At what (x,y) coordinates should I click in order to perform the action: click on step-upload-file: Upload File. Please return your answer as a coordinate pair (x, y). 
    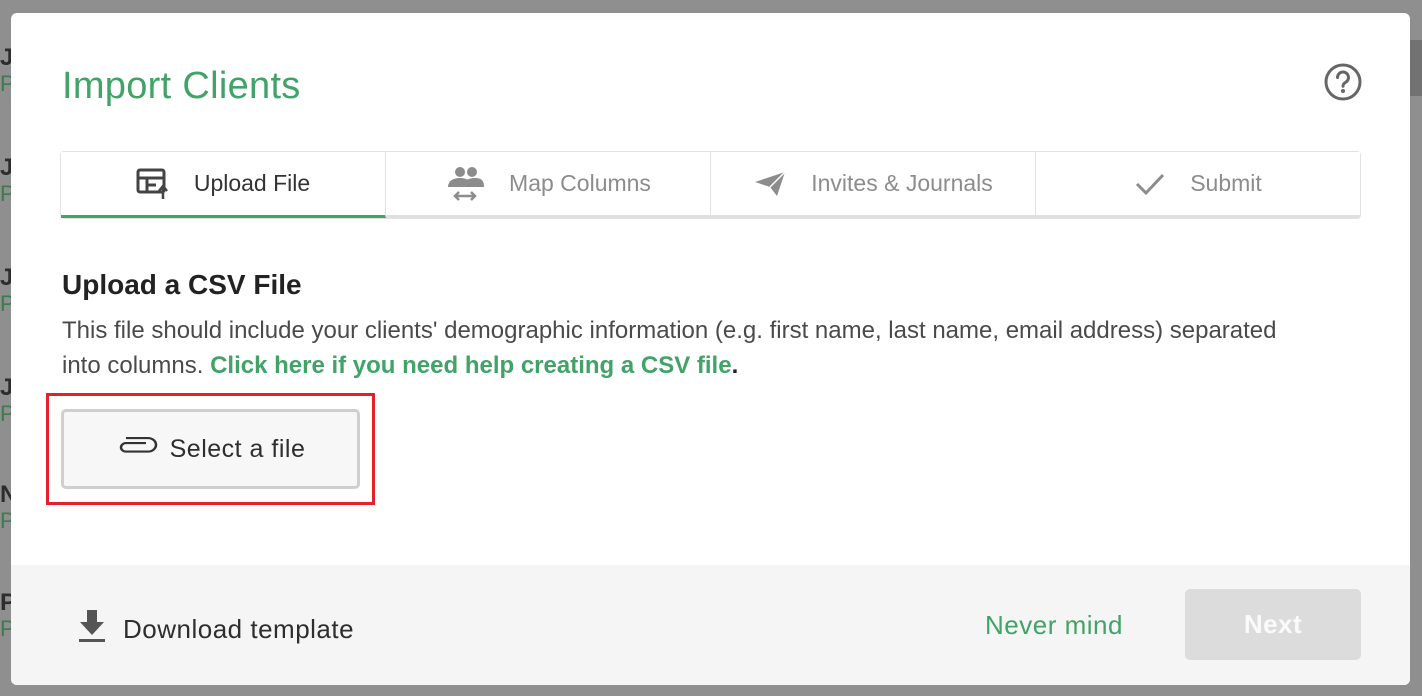
    Looking at the image, I should click on (223, 185).